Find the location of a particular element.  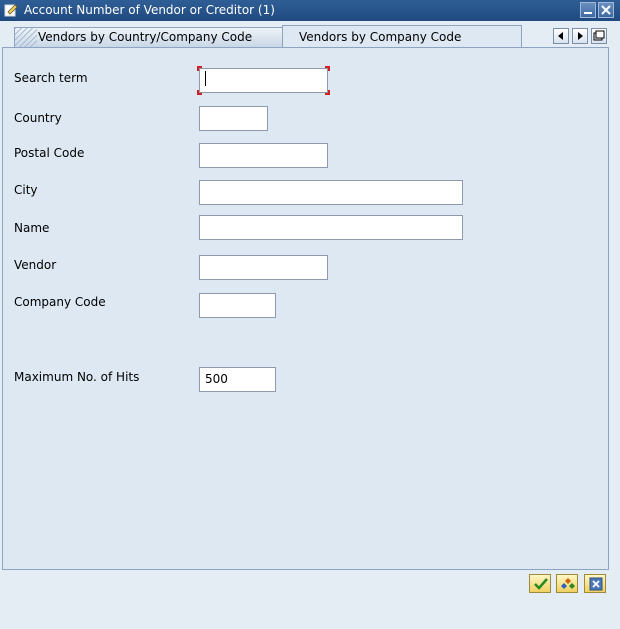

window-title-bar: Account Number of Vendor or Creditor (1) is located at coordinates (310, 10).